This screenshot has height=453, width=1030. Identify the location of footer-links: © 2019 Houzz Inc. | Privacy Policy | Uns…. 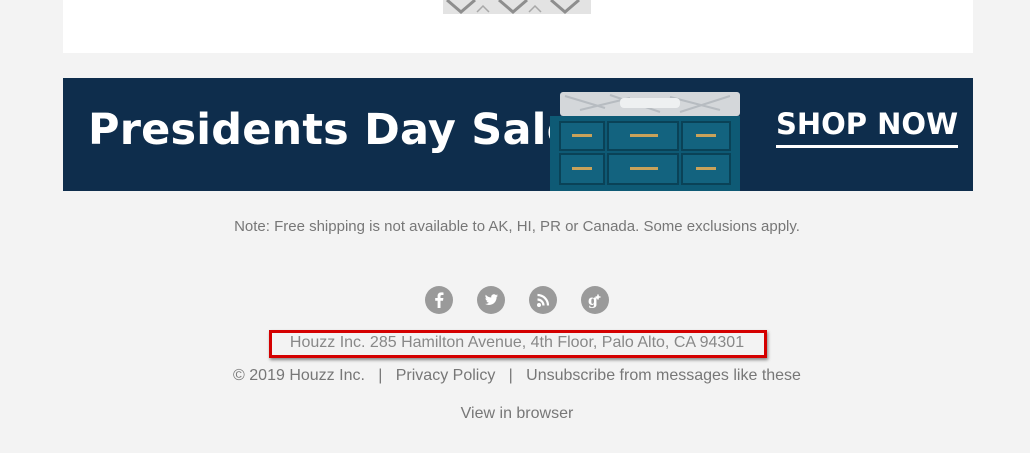
(515, 376).